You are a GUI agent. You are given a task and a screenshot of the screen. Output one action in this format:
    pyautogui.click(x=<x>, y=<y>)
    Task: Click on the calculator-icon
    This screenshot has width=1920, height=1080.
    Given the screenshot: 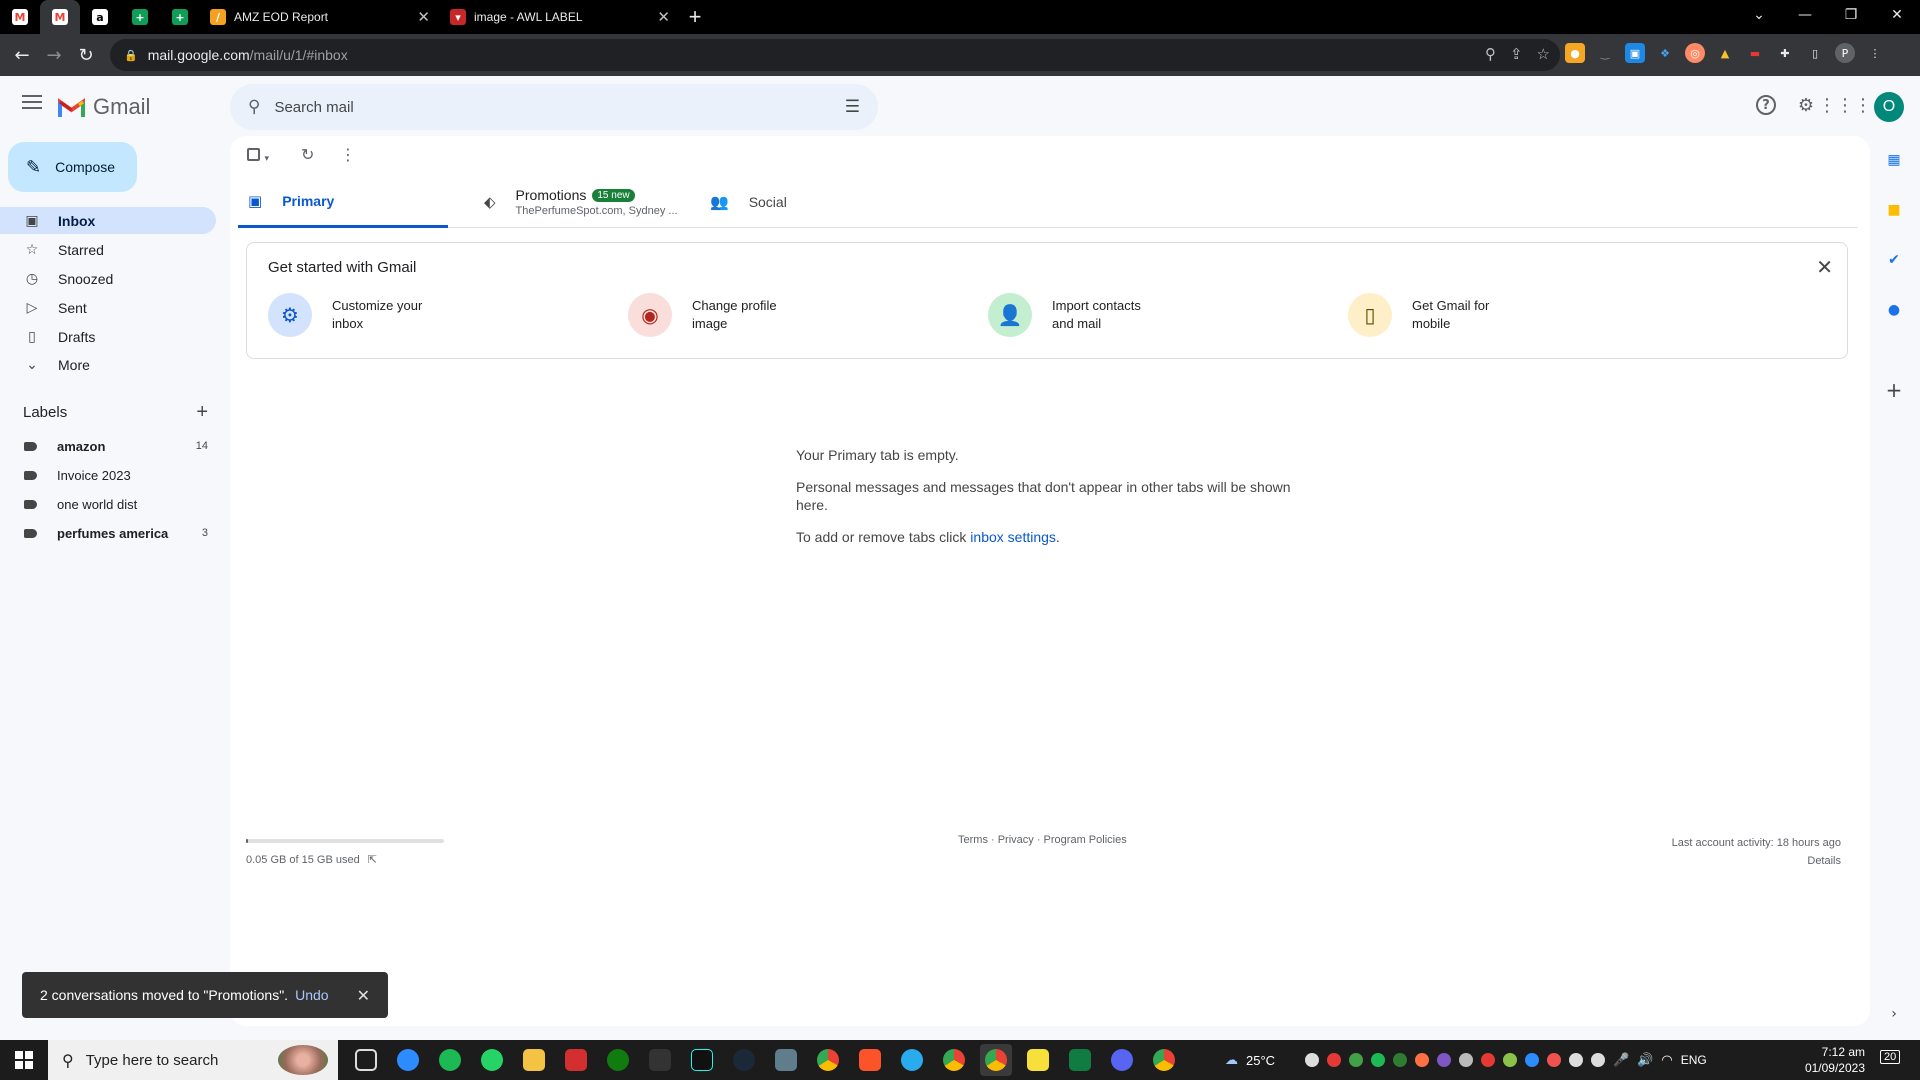 What is the action you would take?
    pyautogui.click(x=786, y=1060)
    